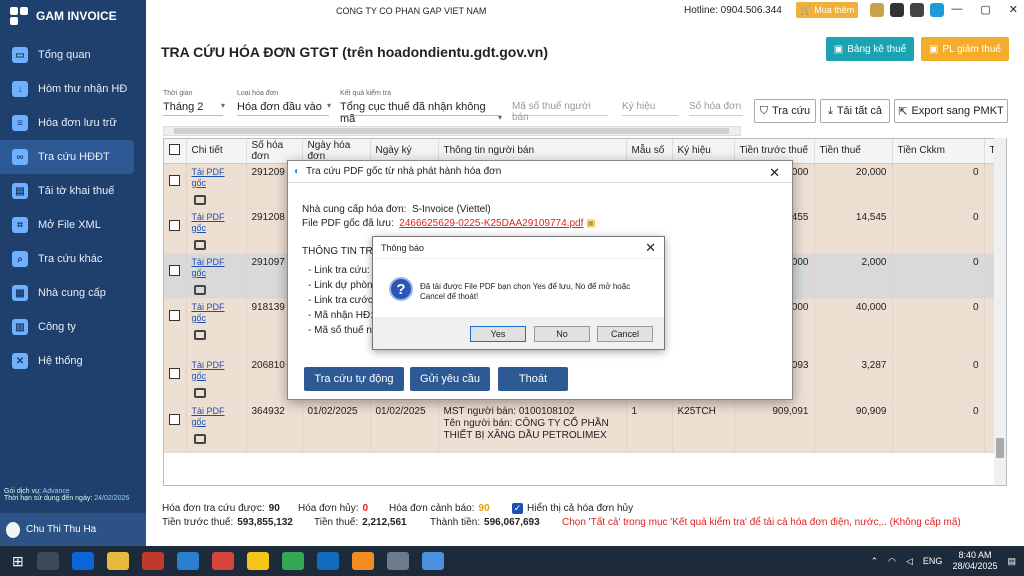 This screenshot has height=576, width=1024. I want to click on select-all-checkbox, so click(174, 149).